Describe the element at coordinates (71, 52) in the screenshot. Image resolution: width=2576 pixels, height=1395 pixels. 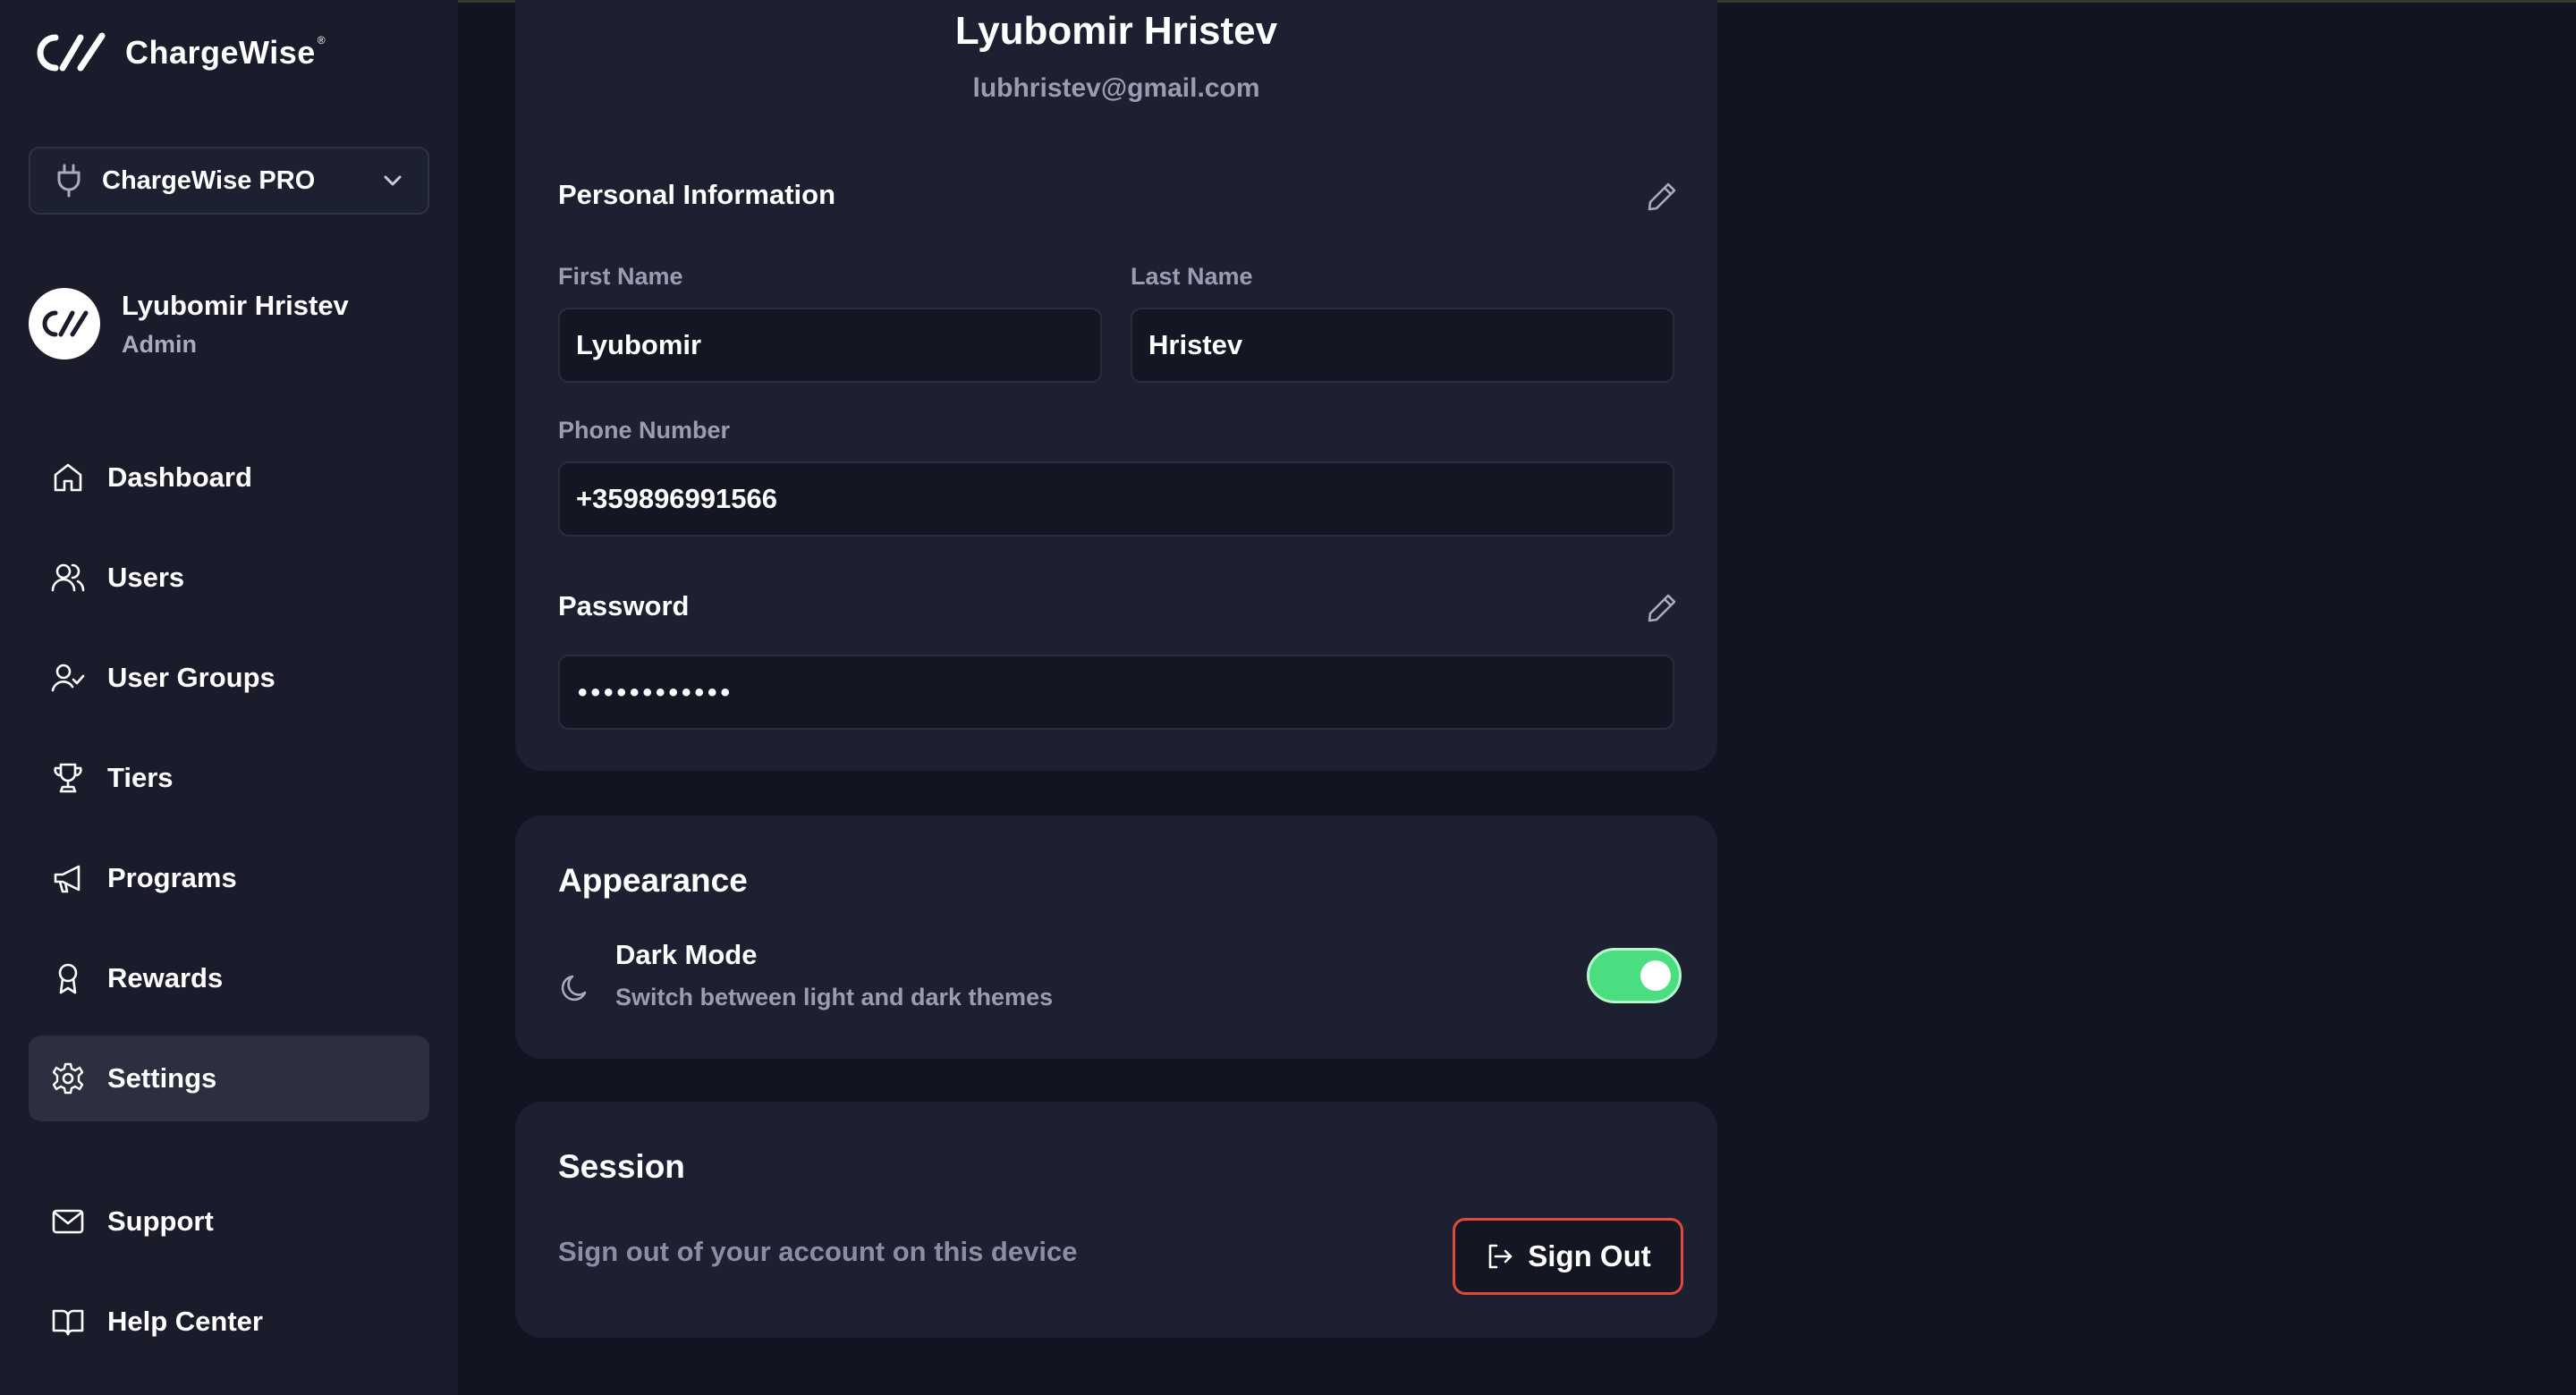
I see `chargewise-logo-icon` at that location.